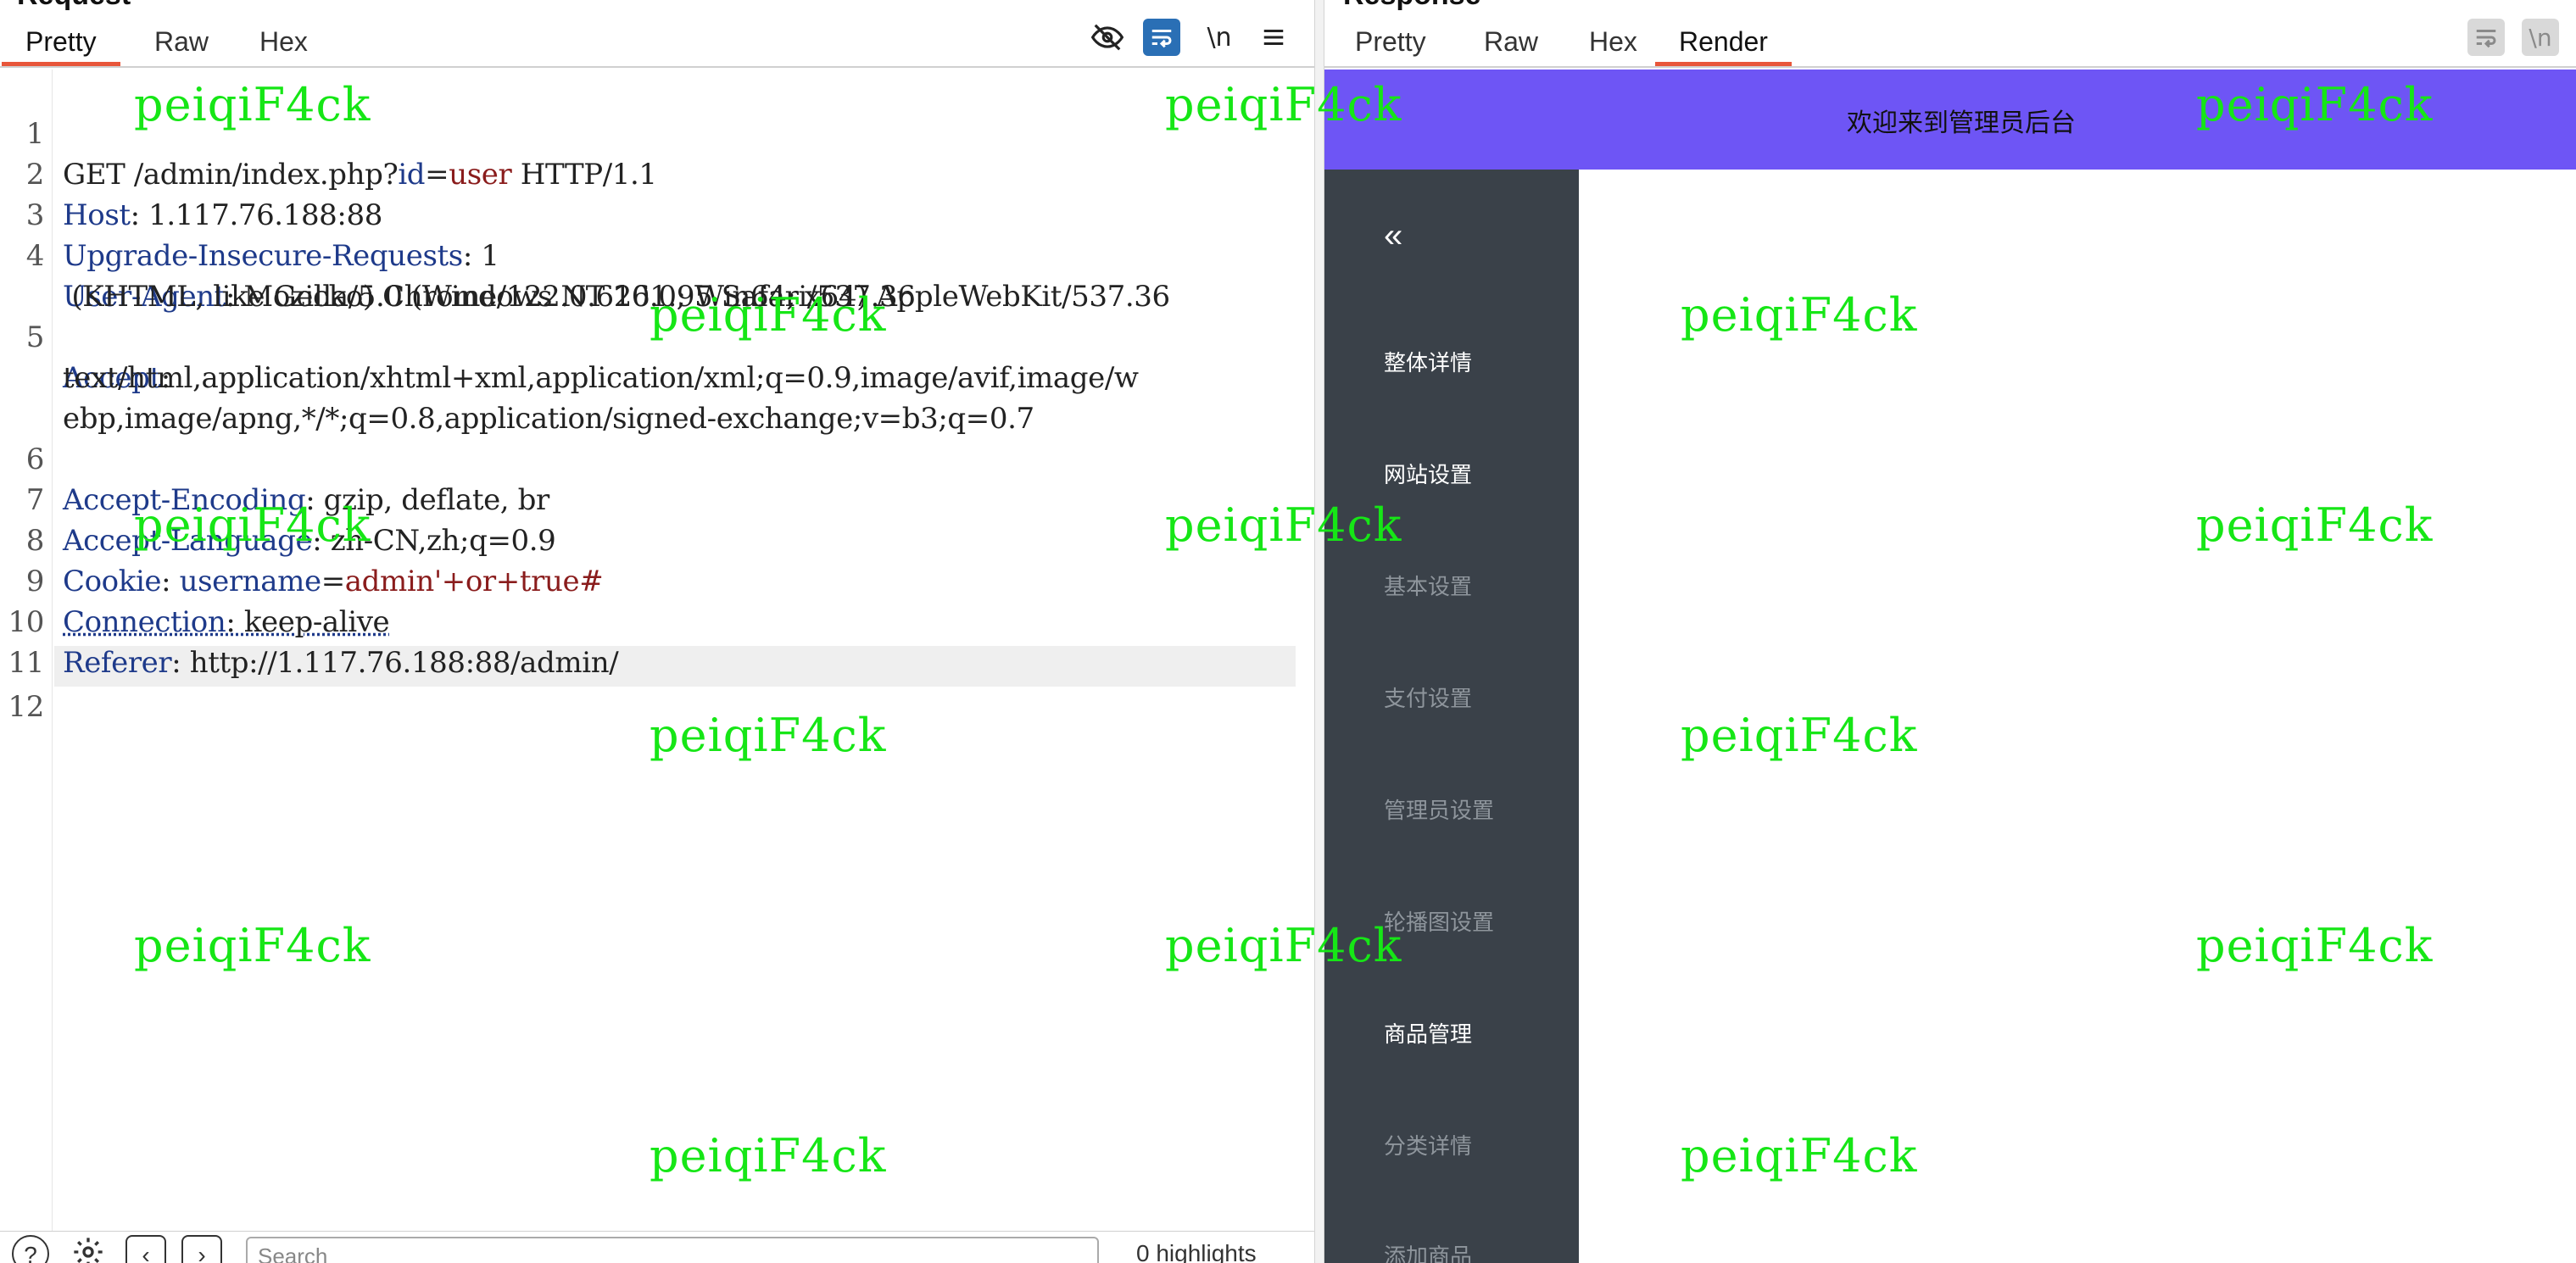 Image resolution: width=2576 pixels, height=1263 pixels. I want to click on empty-line: 12, so click(648, 685).